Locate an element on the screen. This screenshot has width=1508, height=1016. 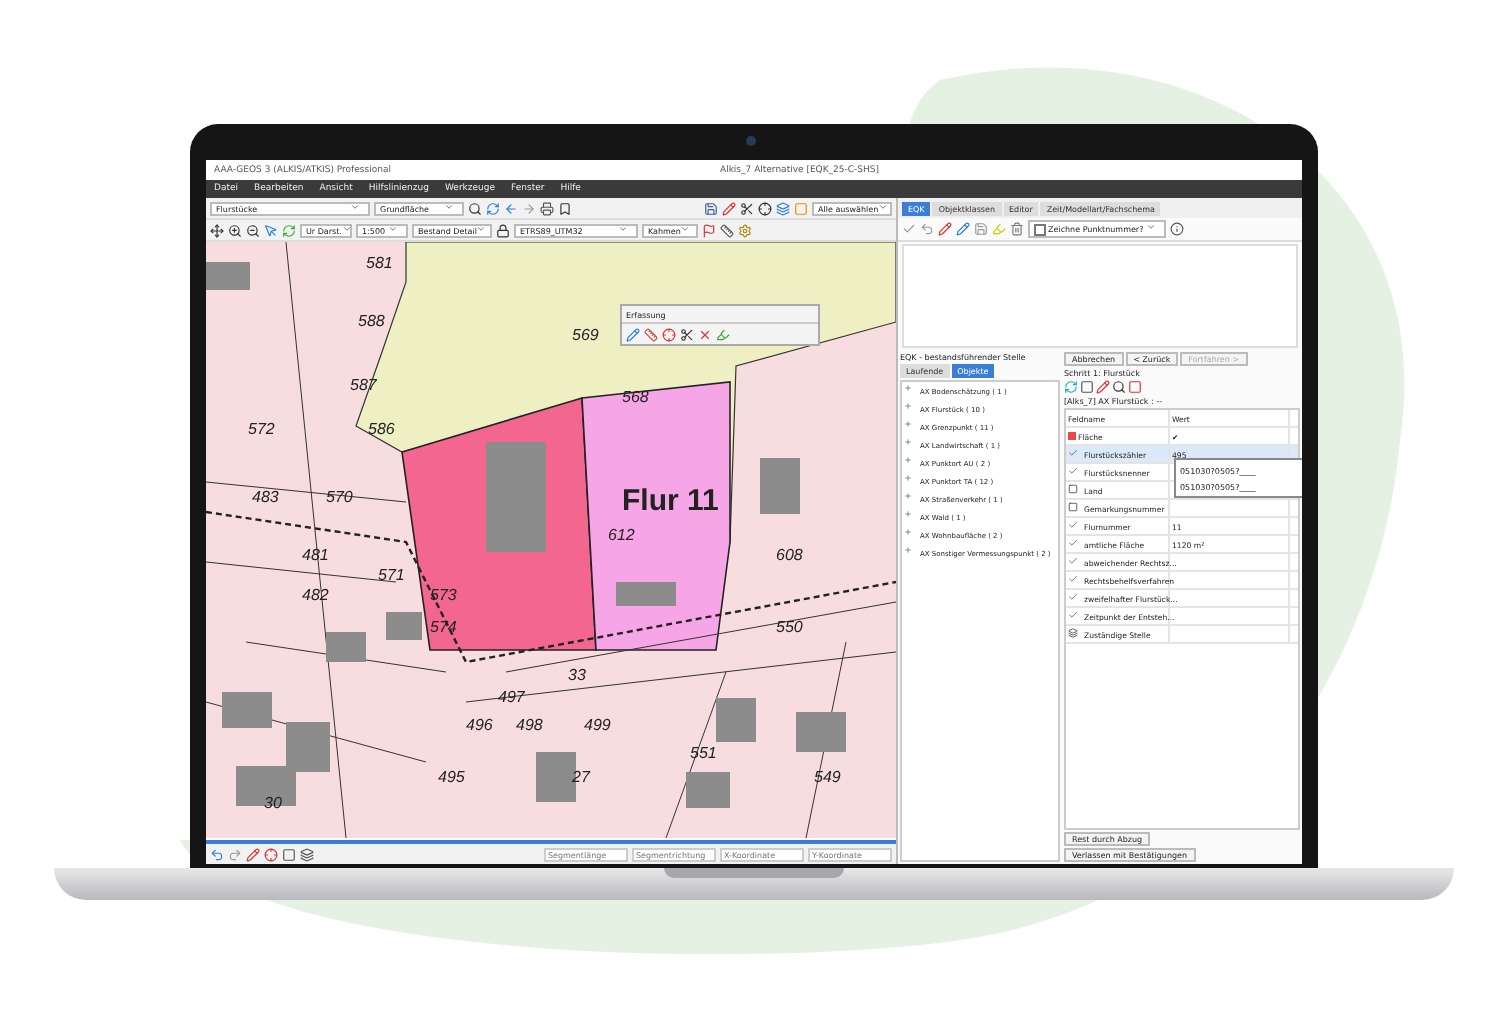
crosshair-icon is located at coordinates (765, 208).